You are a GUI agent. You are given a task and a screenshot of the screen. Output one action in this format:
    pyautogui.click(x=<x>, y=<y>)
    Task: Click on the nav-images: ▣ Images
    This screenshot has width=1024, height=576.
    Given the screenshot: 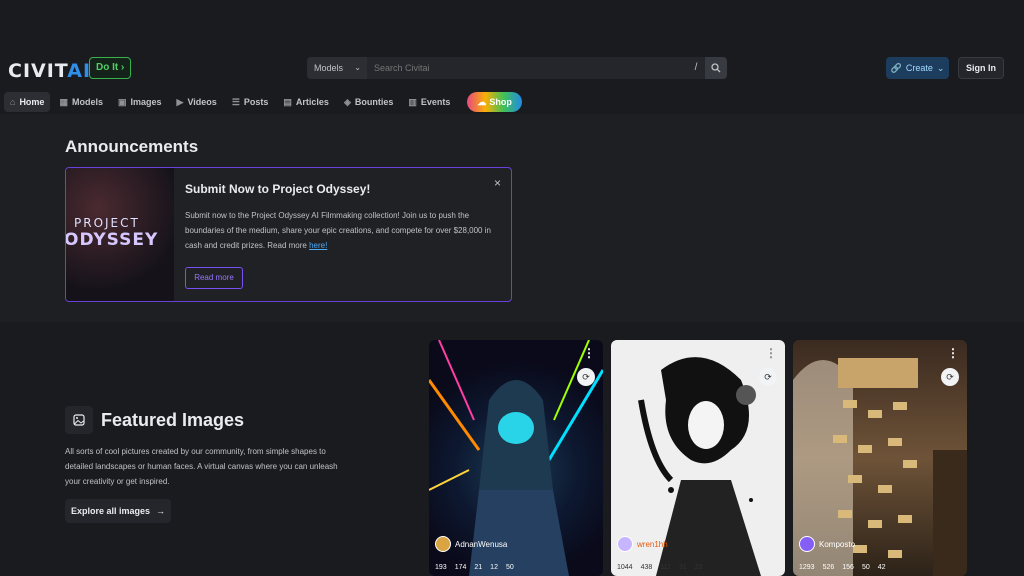 What is the action you would take?
    pyautogui.click(x=140, y=102)
    